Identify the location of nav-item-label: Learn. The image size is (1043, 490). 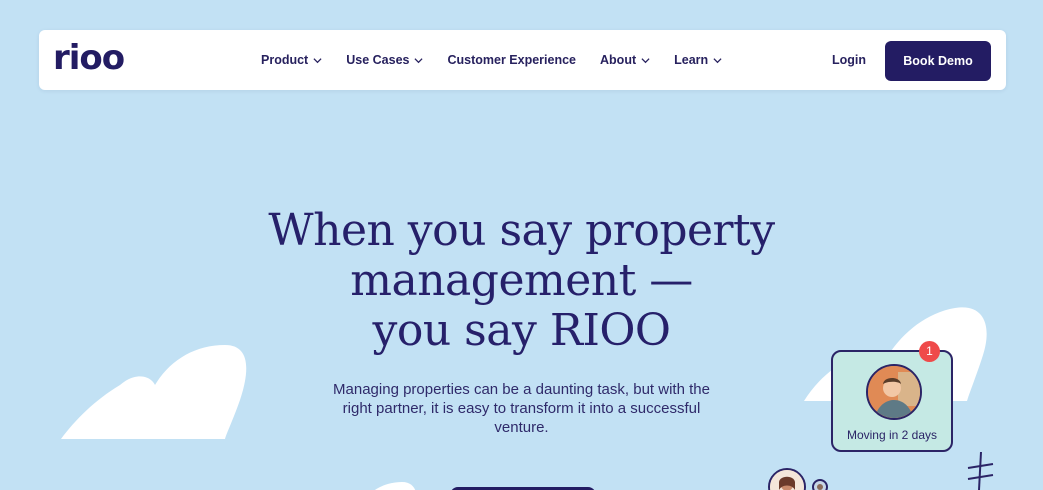
(691, 60).